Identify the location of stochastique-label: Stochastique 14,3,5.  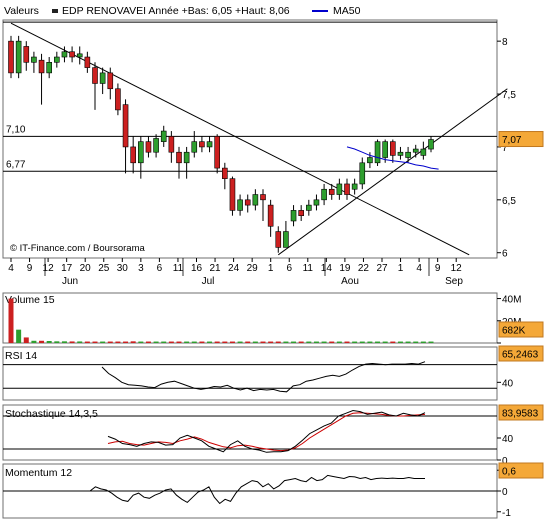
(51, 414).